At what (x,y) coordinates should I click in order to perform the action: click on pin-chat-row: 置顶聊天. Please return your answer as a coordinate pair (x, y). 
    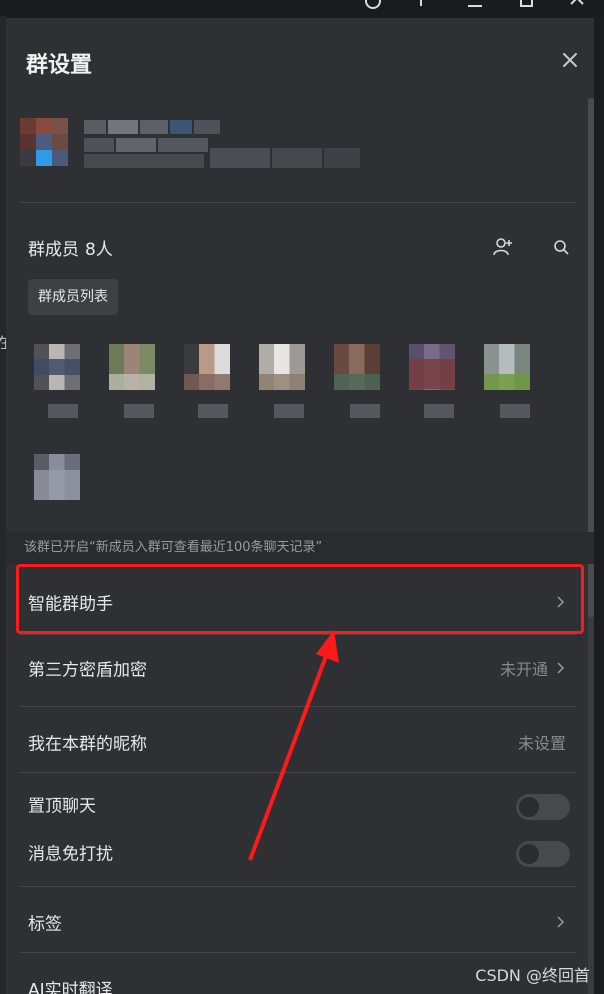
    Looking at the image, I should click on (300, 804).